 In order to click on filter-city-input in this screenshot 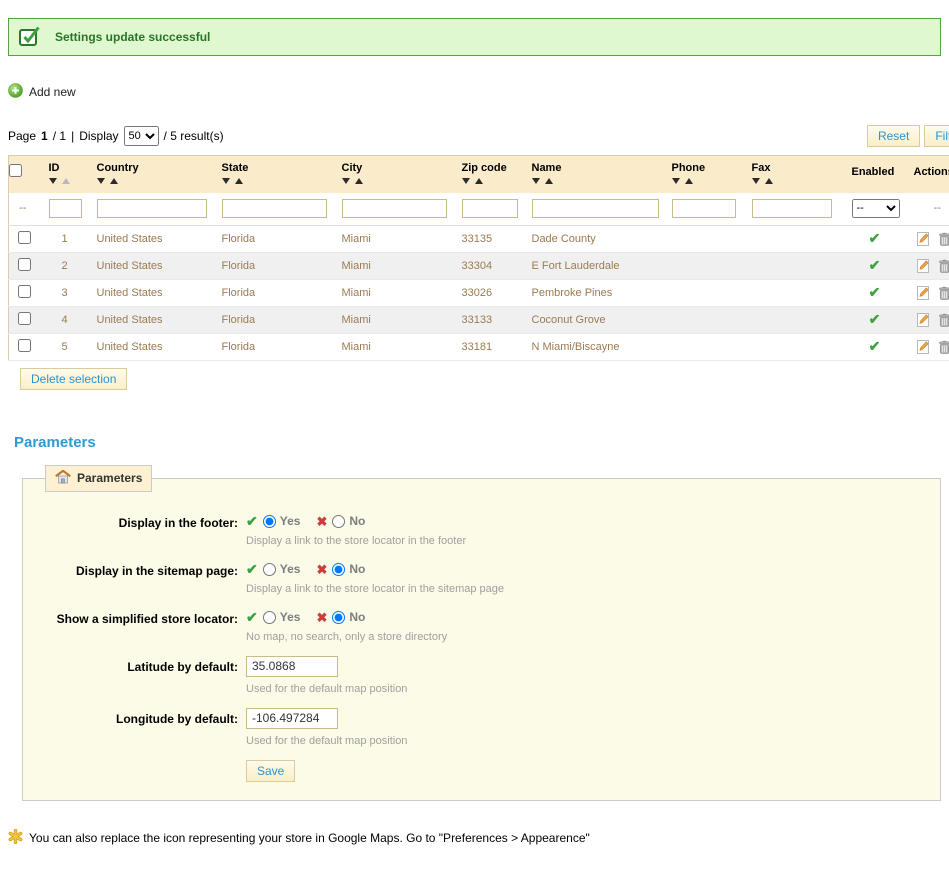, I will do `click(394, 208)`.